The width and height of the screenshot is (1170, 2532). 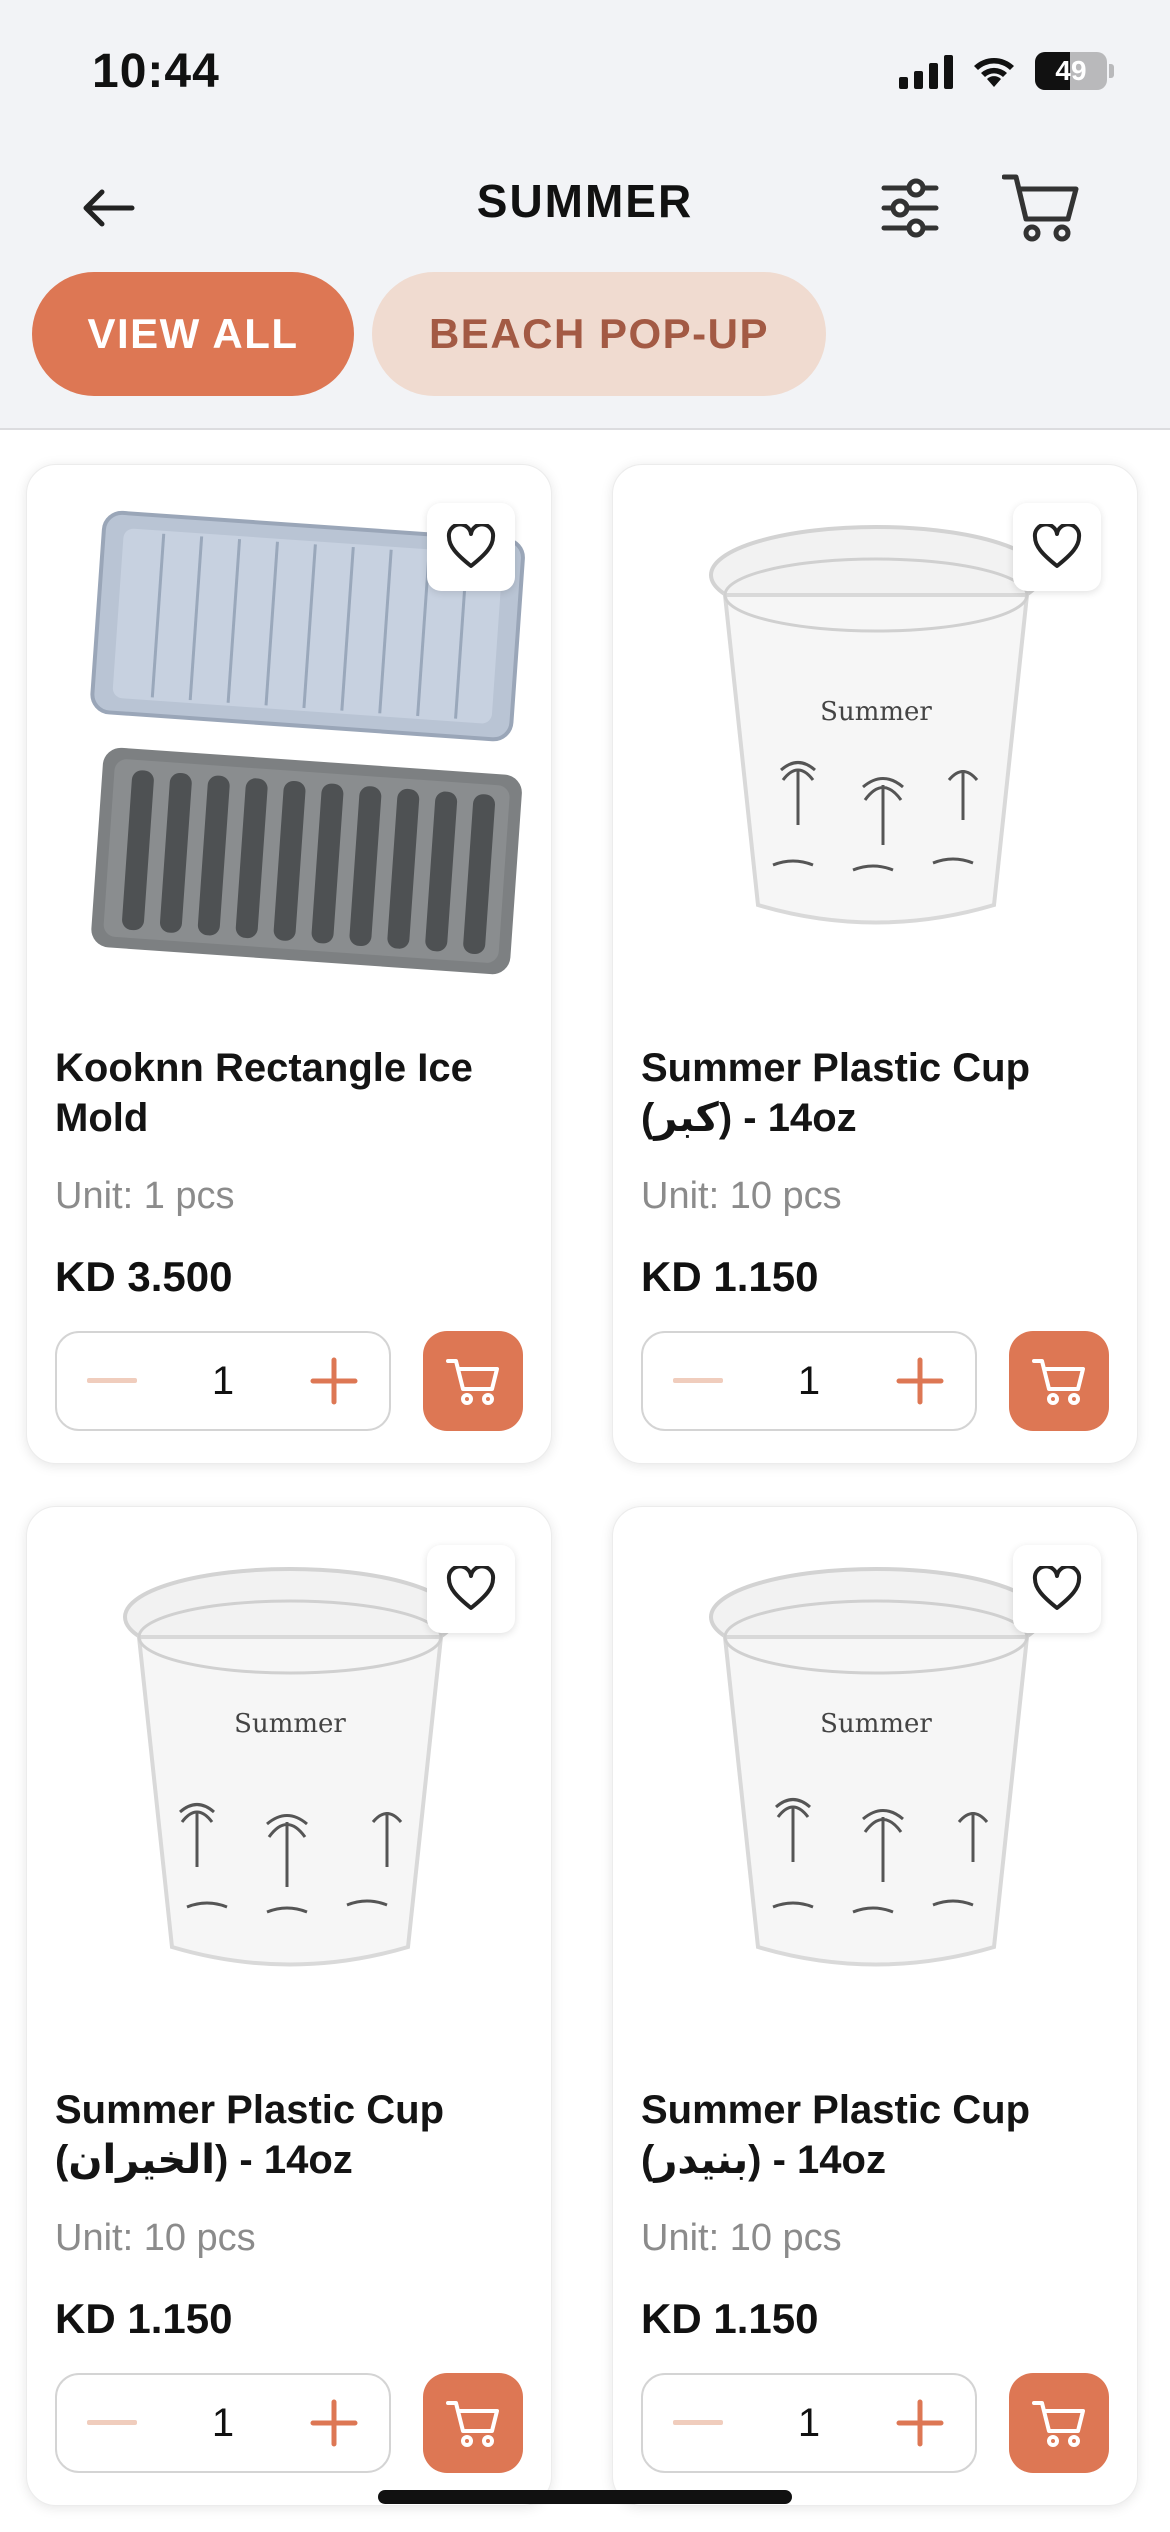 I want to click on sliders-icon, so click(x=910, y=208).